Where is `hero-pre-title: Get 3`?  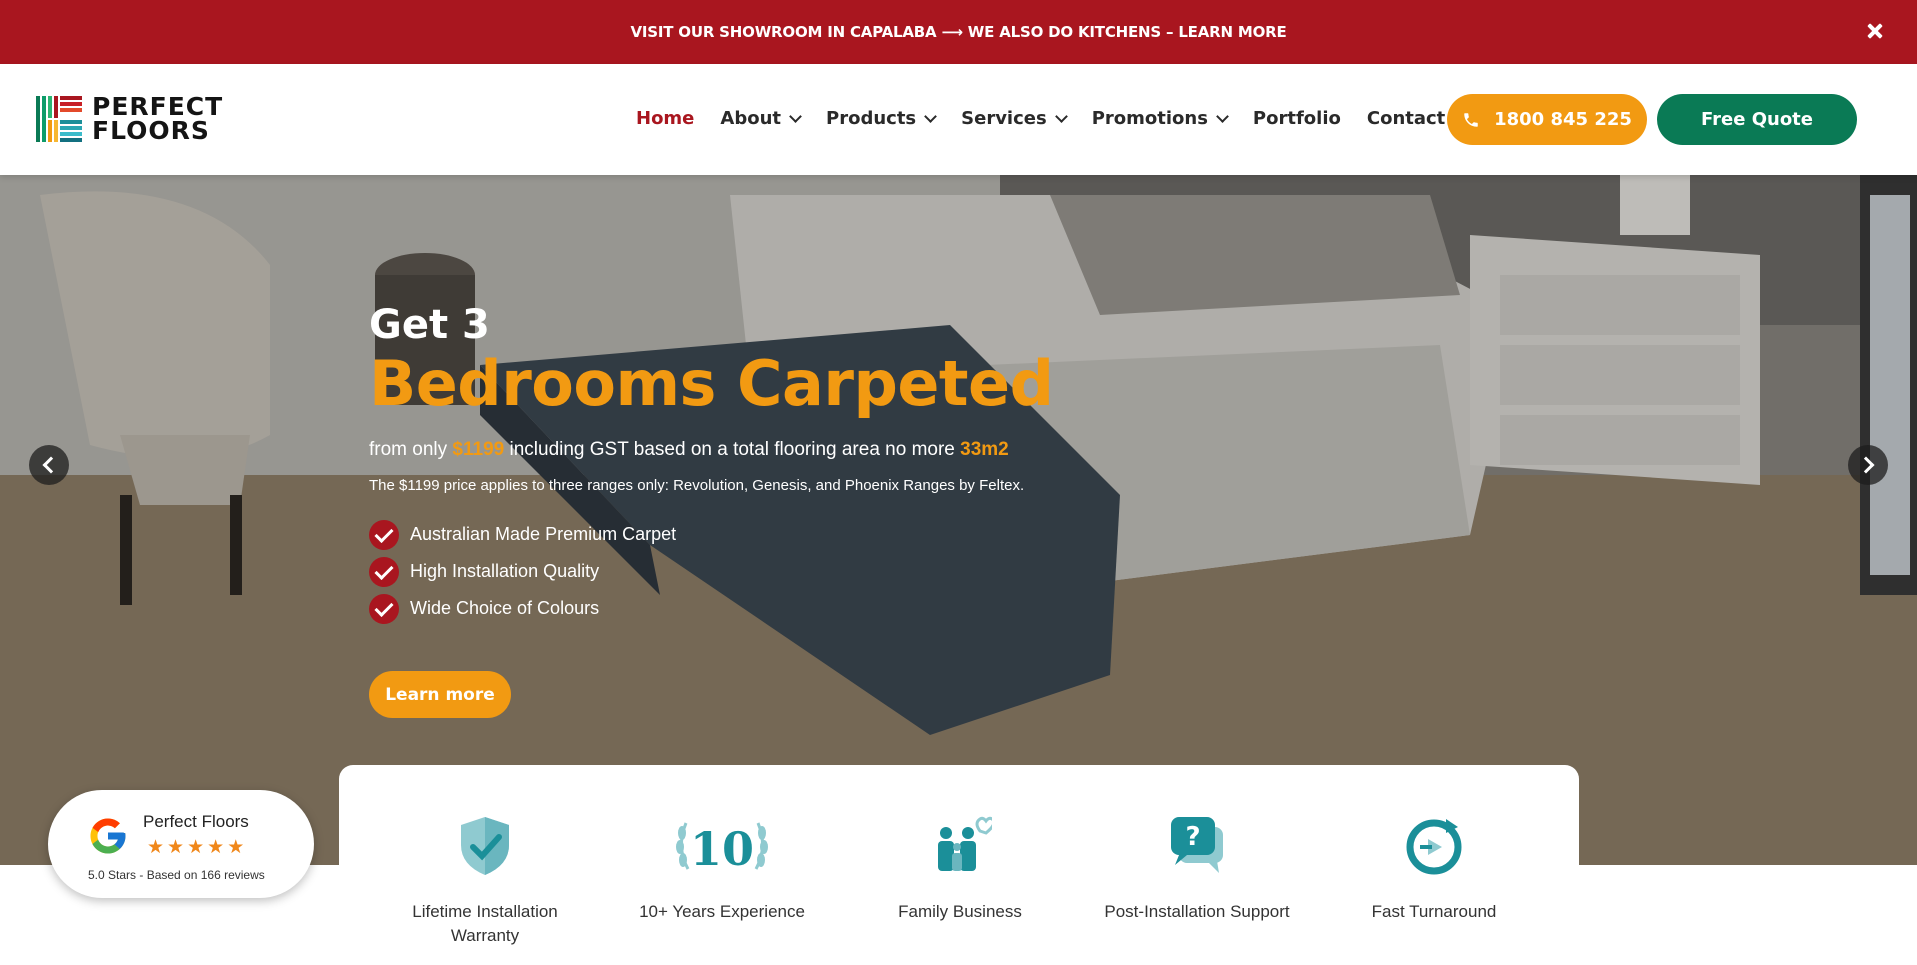 hero-pre-title: Get 3 is located at coordinates (429, 325).